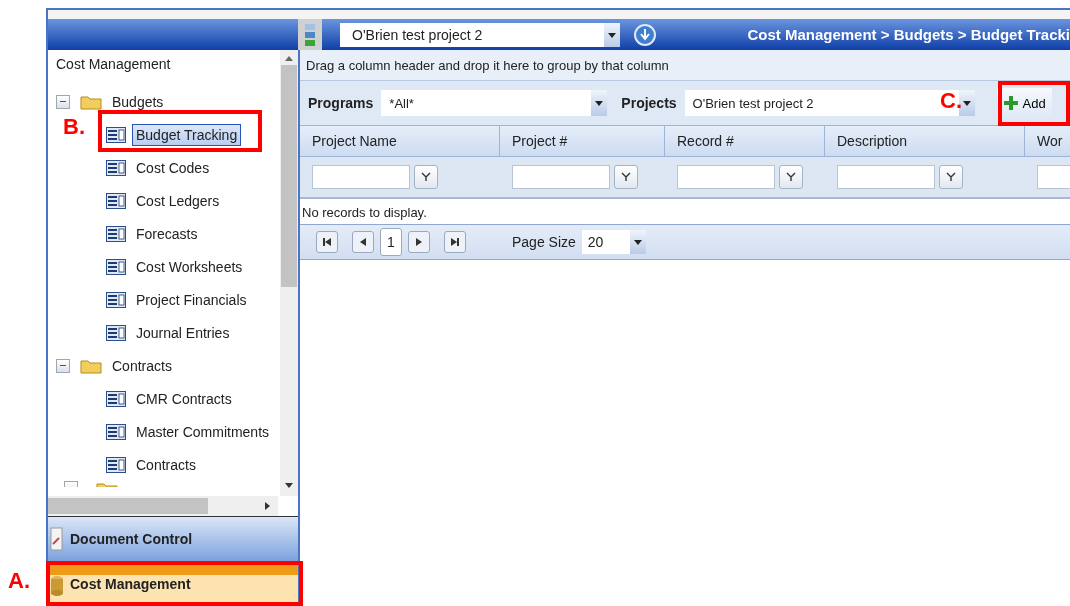 This screenshot has width=1070, height=606. Describe the element at coordinates (173, 538) in the screenshot. I see `module-tab: Document Control` at that location.